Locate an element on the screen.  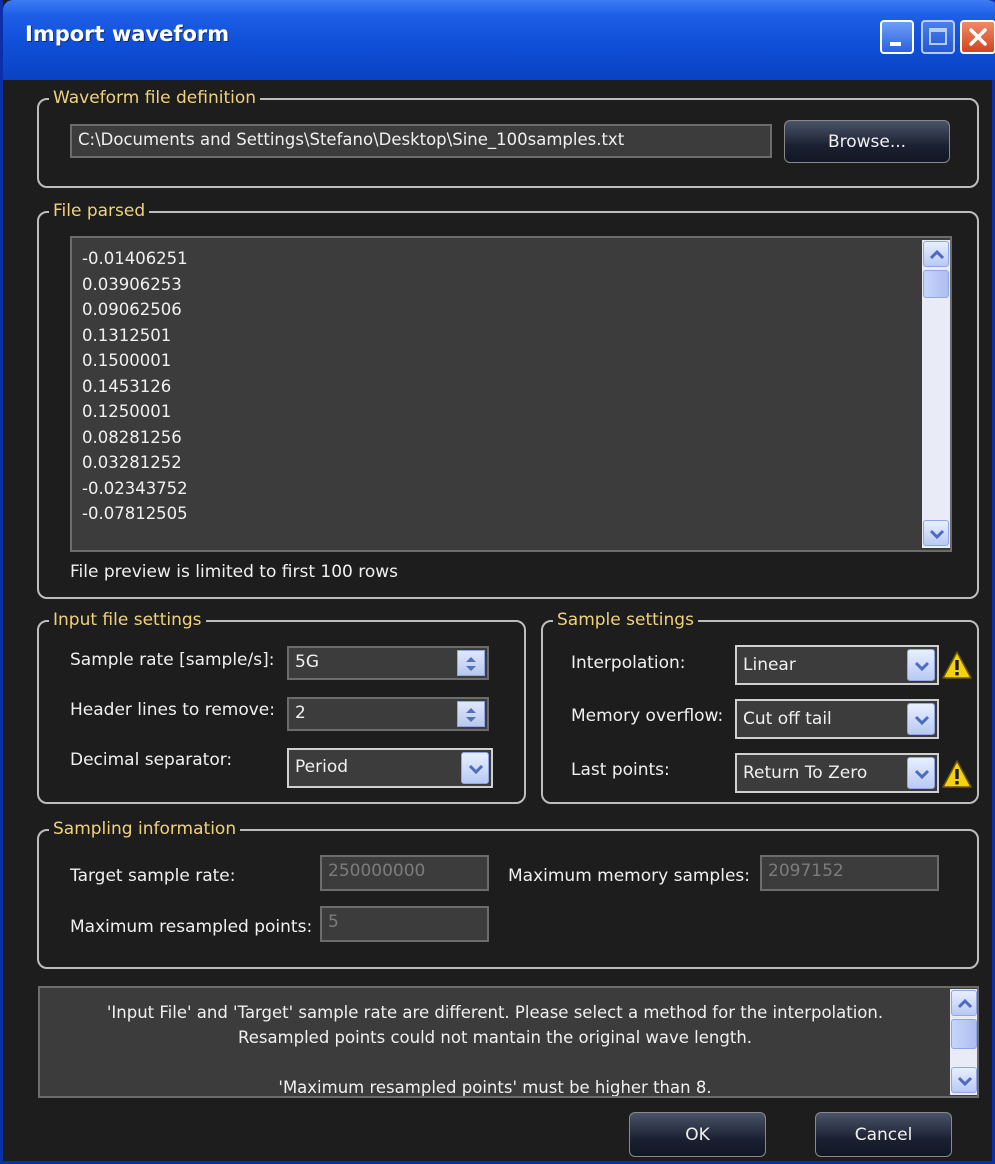
parsed-list-scrollbar is located at coordinates (936, 394).